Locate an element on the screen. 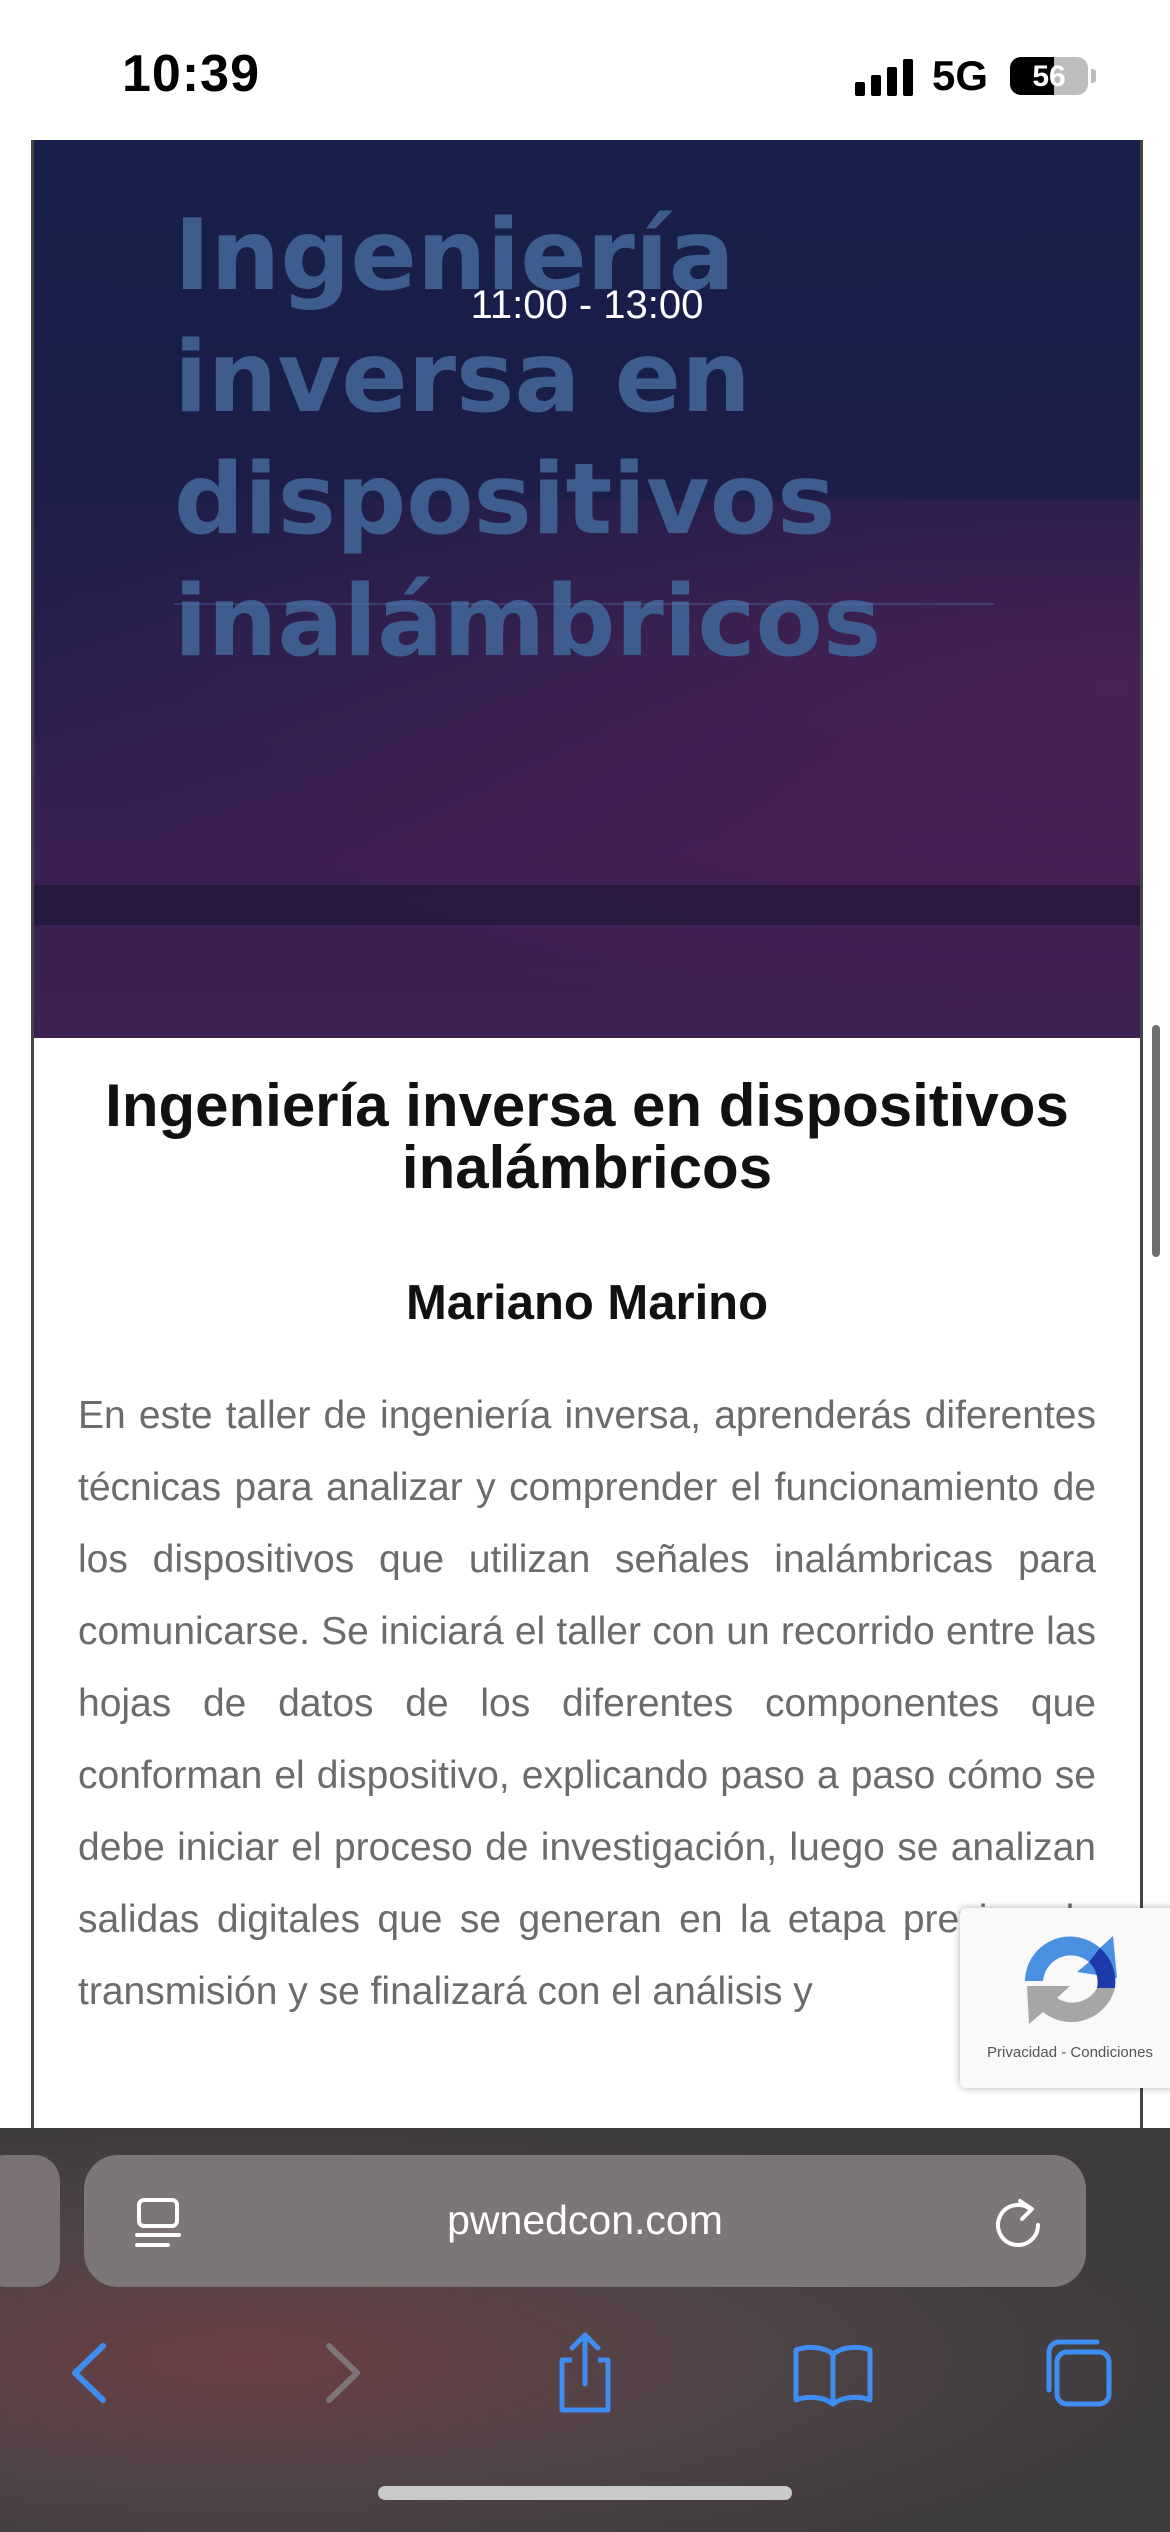  bookmarks-icon is located at coordinates (833, 2373).